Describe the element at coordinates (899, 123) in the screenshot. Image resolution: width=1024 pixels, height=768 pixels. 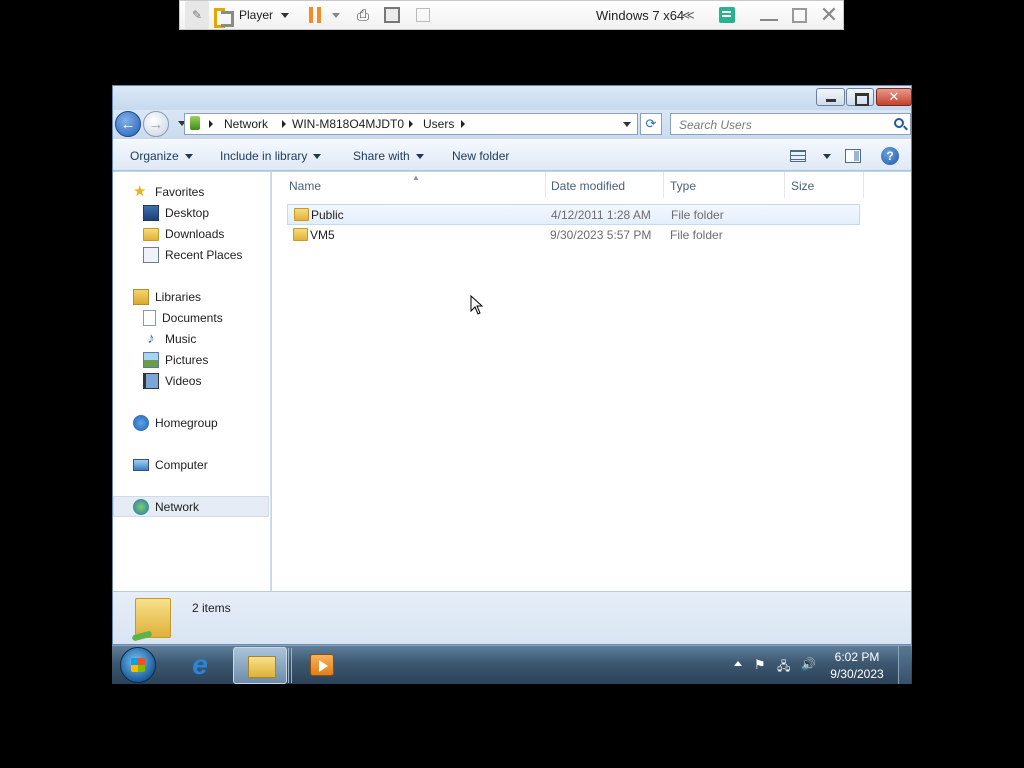
I see `search-icon` at that location.